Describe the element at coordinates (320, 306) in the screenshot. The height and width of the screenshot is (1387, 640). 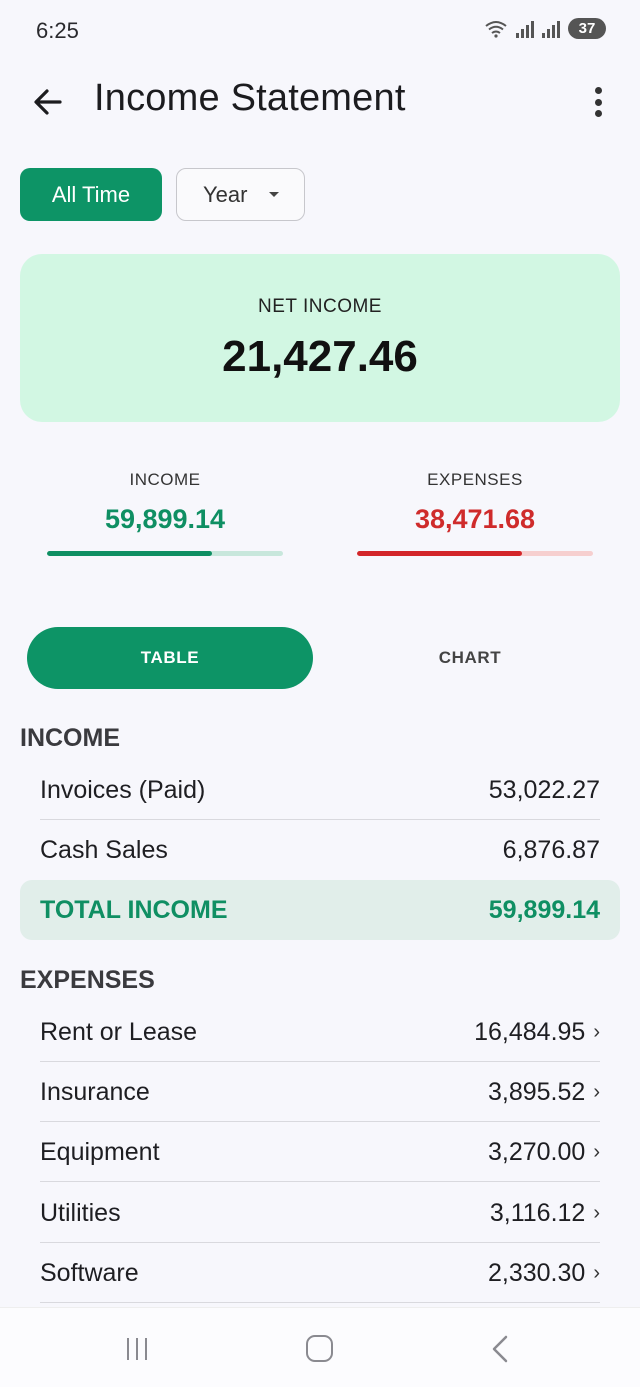
I see `net-income-label: NET INCOME` at that location.